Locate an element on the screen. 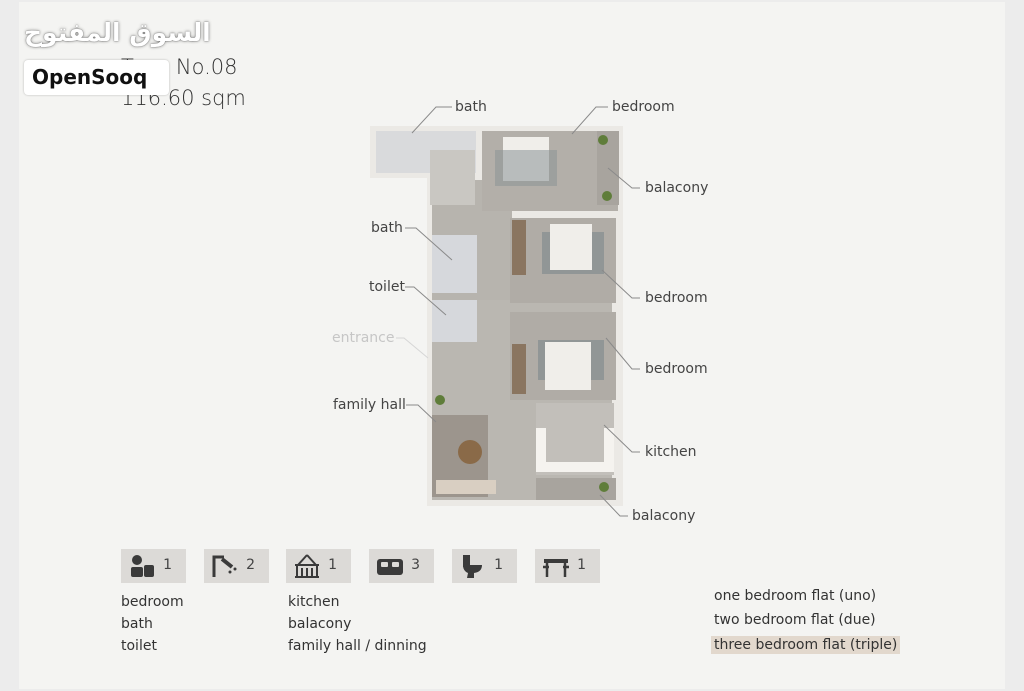 This screenshot has width=1024, height=691. label-bedroom-top: bedroom is located at coordinates (643, 107).